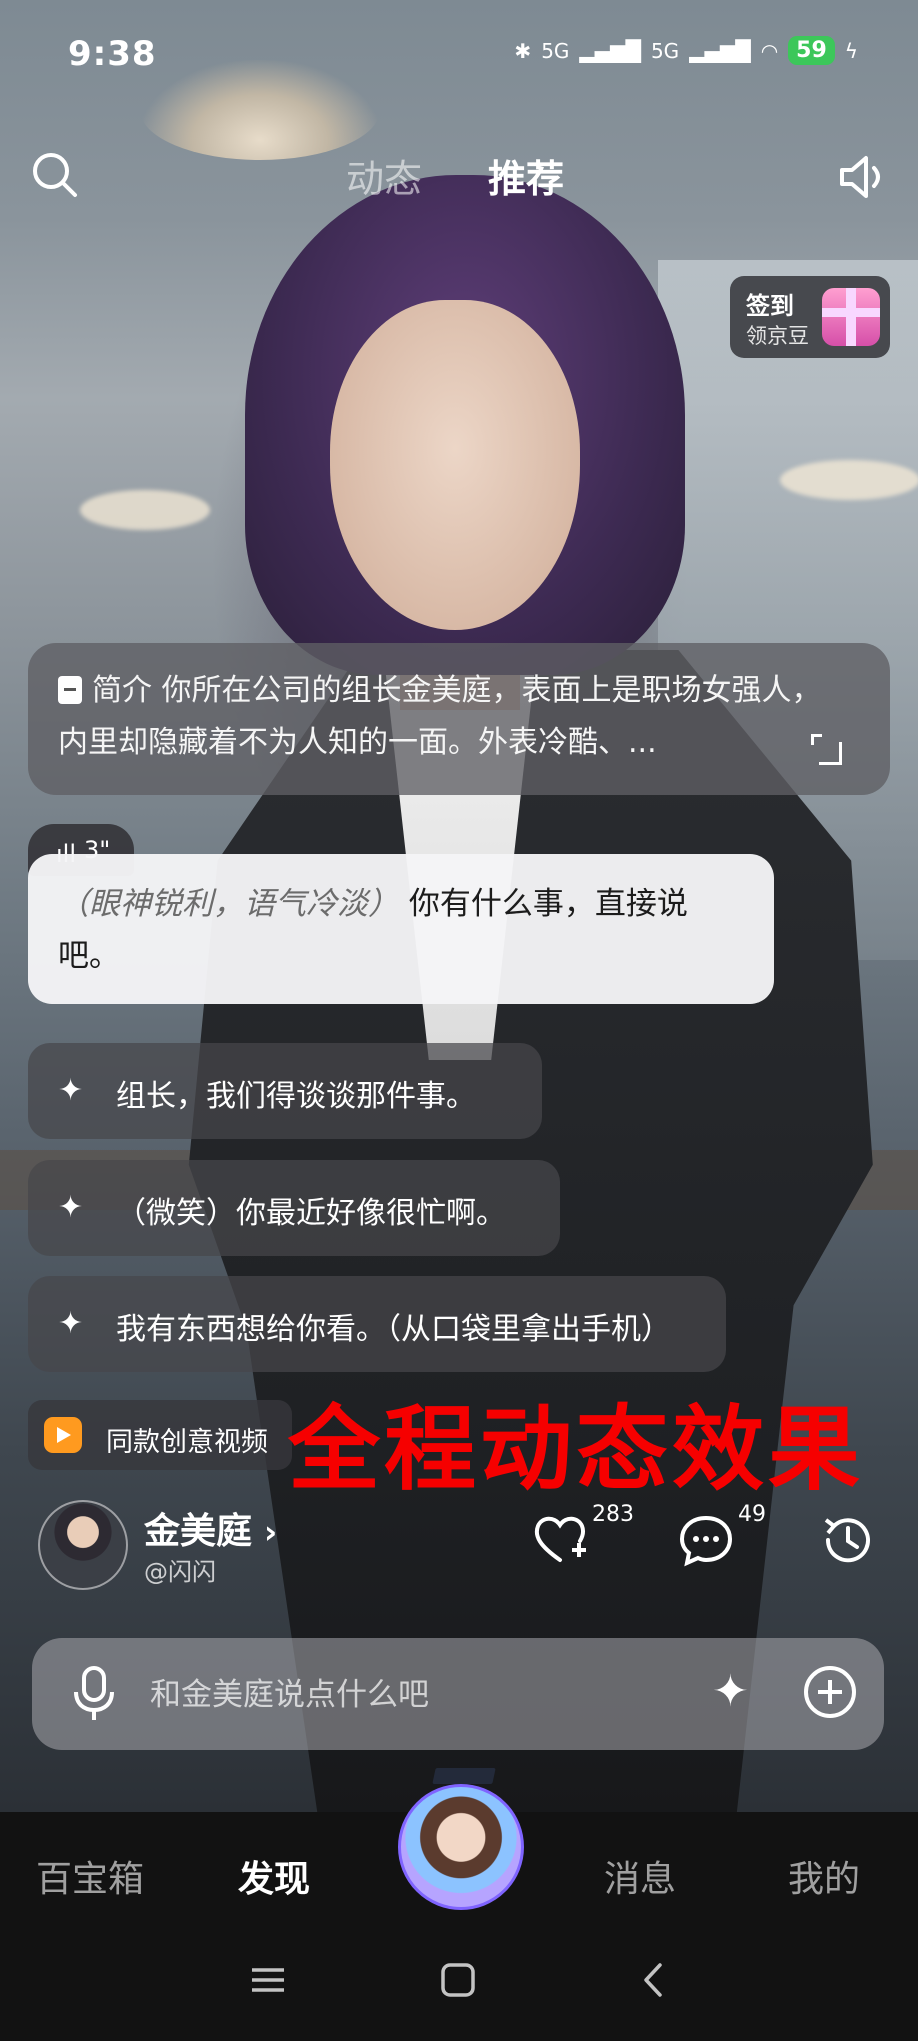 This screenshot has width=918, height=2041. Describe the element at coordinates (686, 50) in the screenshot. I see `status-icons: ✱ 5G ▂▄▆█ 5G ▂▄▆█ ◠ 59 ϟ` at that location.